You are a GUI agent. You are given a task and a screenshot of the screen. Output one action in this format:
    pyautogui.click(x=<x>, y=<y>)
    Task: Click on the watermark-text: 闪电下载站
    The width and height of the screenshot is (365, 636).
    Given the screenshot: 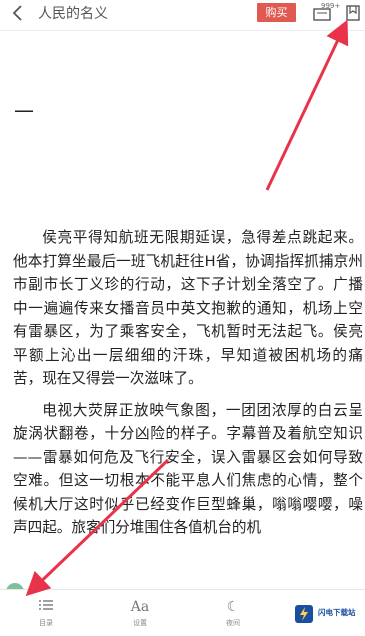 What is the action you would take?
    pyautogui.click(x=337, y=612)
    